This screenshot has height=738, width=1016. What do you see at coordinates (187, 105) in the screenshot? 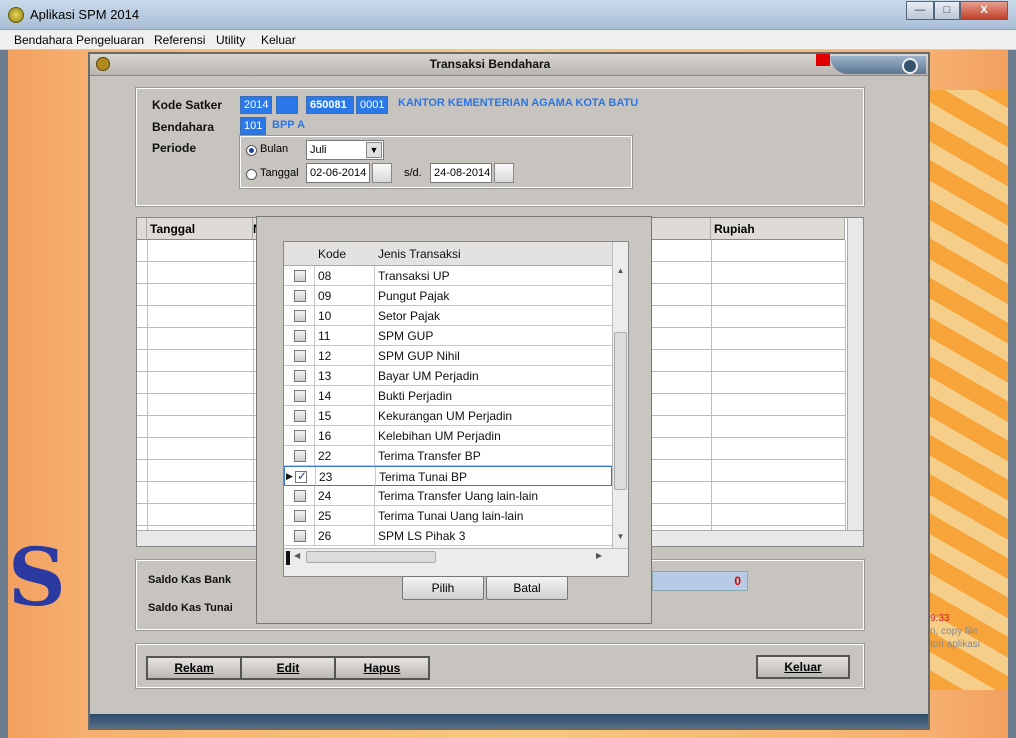
I see `kode-satker-label: Kode Satker` at bounding box center [187, 105].